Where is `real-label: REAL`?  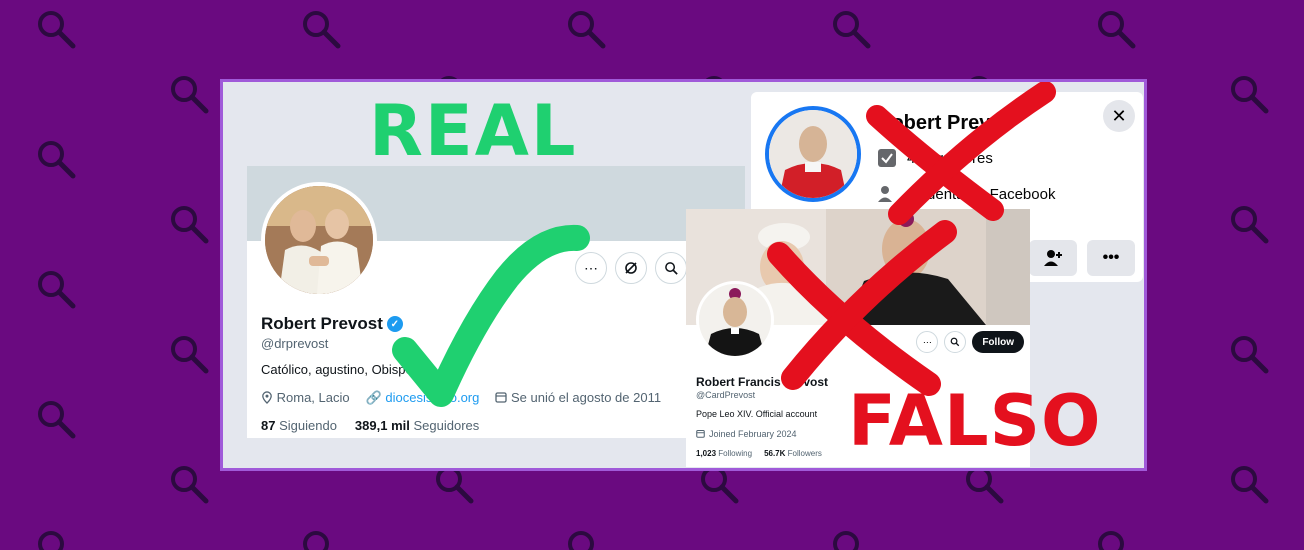
real-label: REAL is located at coordinates (473, 131).